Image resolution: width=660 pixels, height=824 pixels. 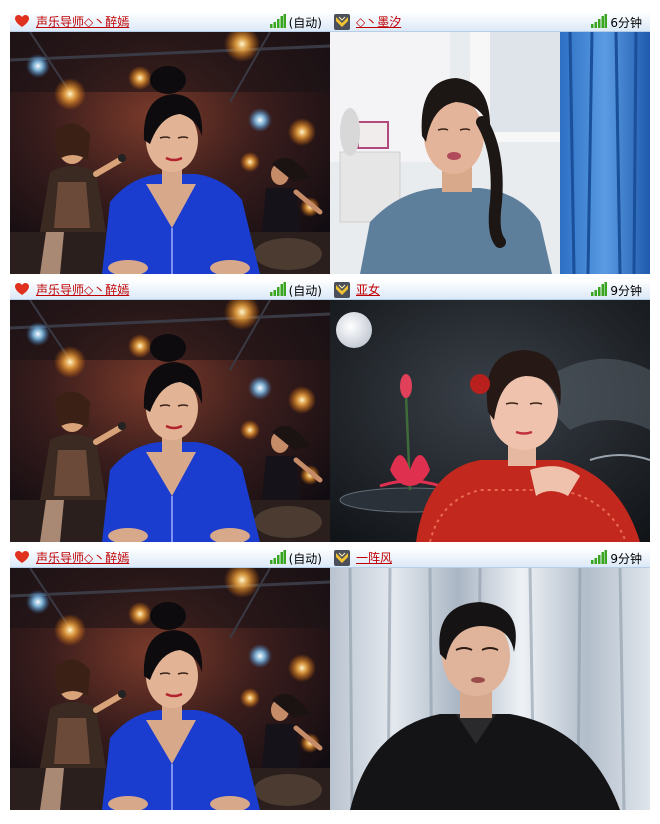 I want to click on right-user-name-link: ◇丶墨汐, so click(x=378, y=21).